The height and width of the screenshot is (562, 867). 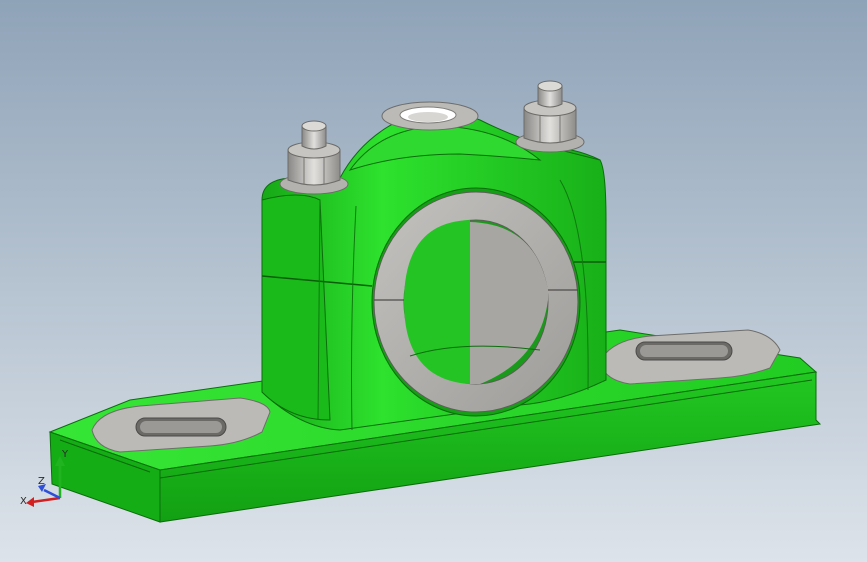 What do you see at coordinates (314, 157) in the screenshot?
I see `left-cap-bolt` at bounding box center [314, 157].